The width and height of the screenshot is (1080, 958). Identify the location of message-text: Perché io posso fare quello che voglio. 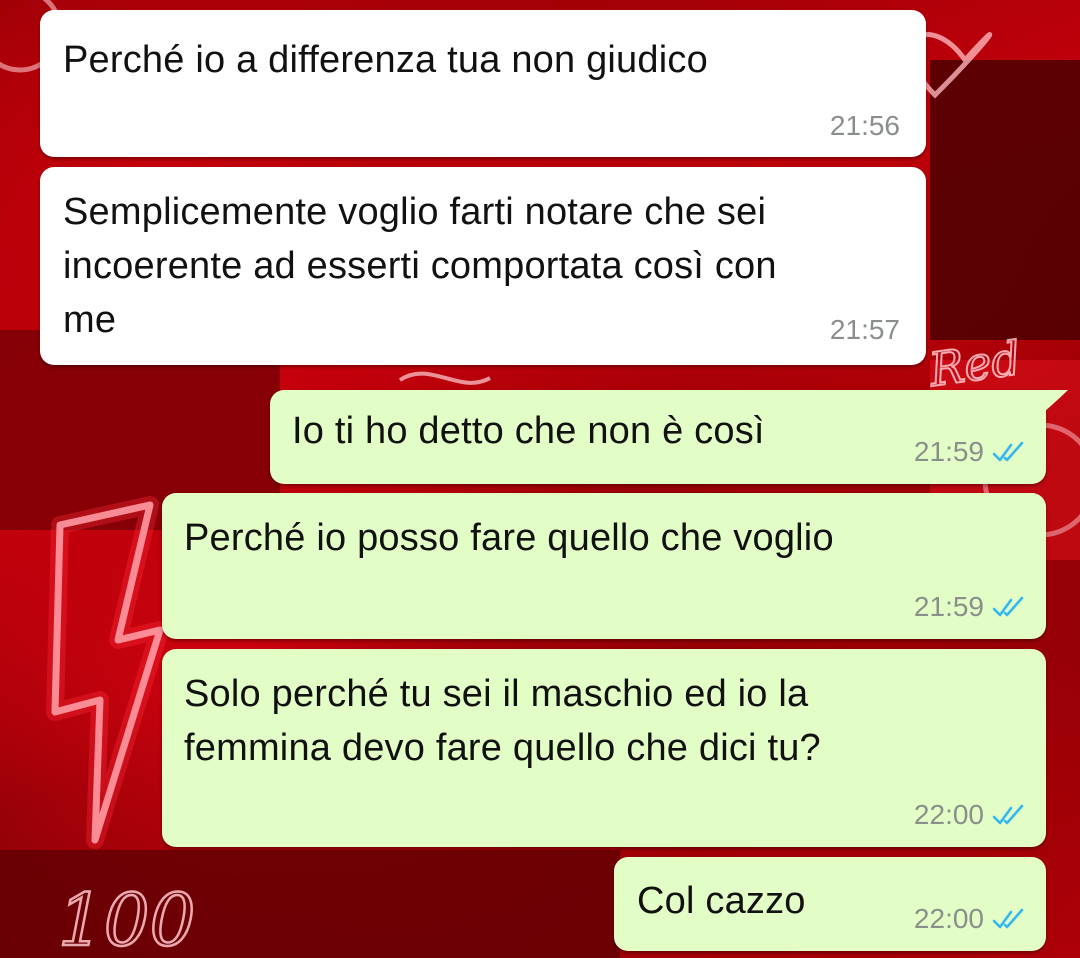
(509, 538).